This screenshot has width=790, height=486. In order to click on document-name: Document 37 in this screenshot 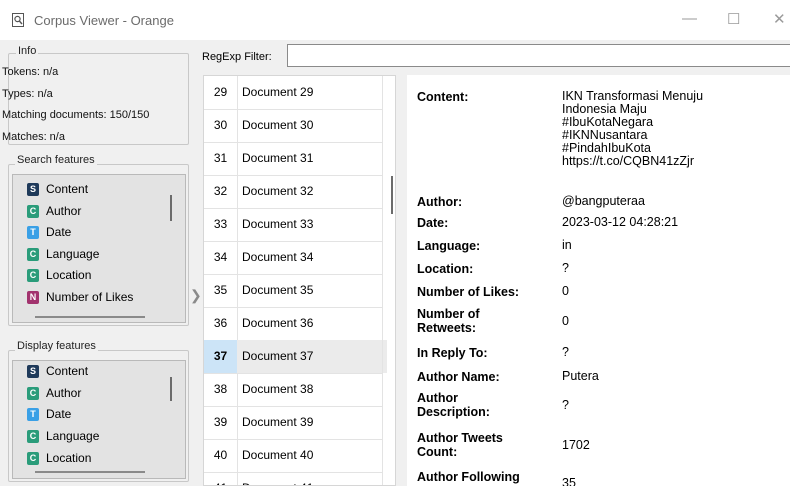, I will do `click(312, 356)`.